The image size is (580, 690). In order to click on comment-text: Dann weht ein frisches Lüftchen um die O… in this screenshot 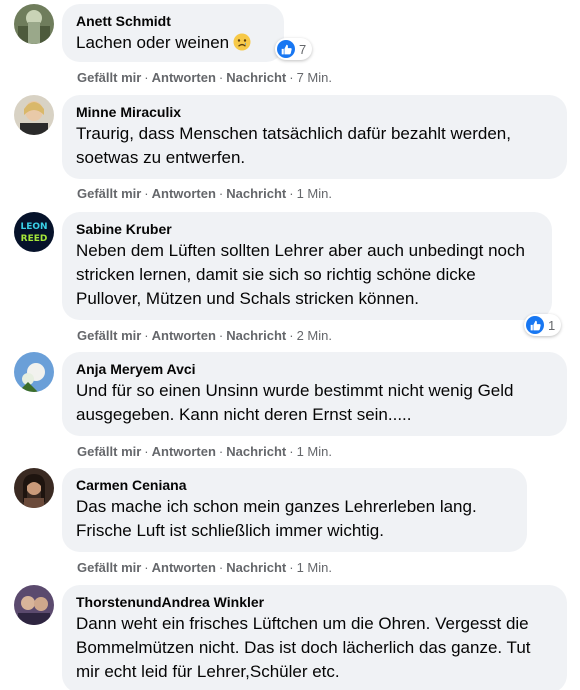, I will do `click(303, 647)`.